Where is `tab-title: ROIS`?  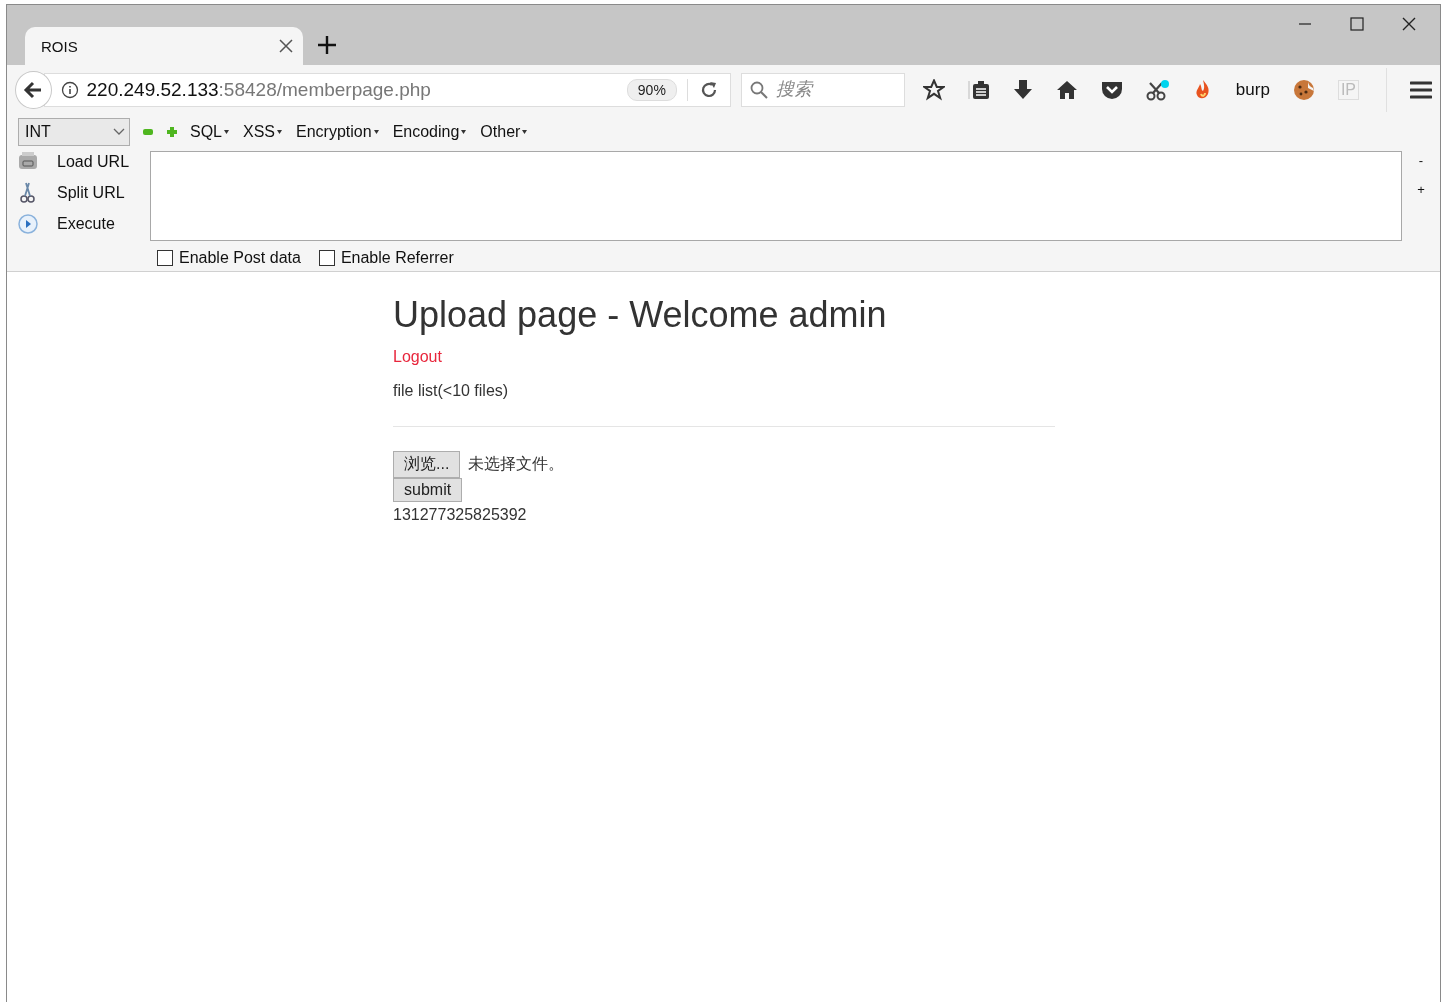
tab-title: ROIS is located at coordinates (59, 46).